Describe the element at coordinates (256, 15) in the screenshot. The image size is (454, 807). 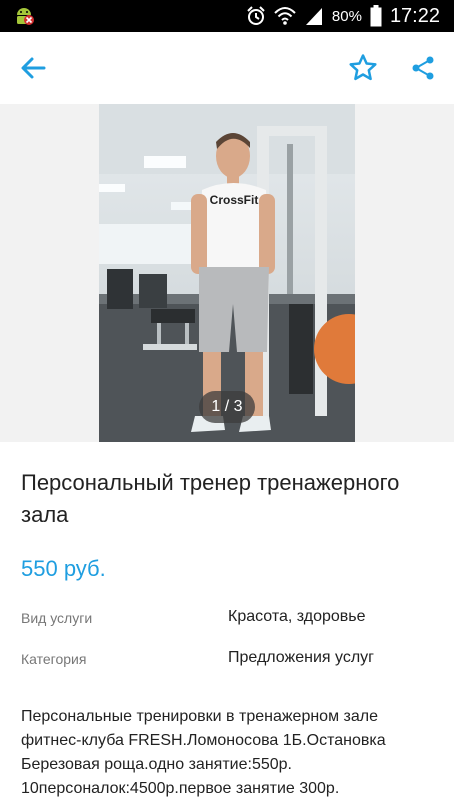
I see `alarm-icon` at that location.